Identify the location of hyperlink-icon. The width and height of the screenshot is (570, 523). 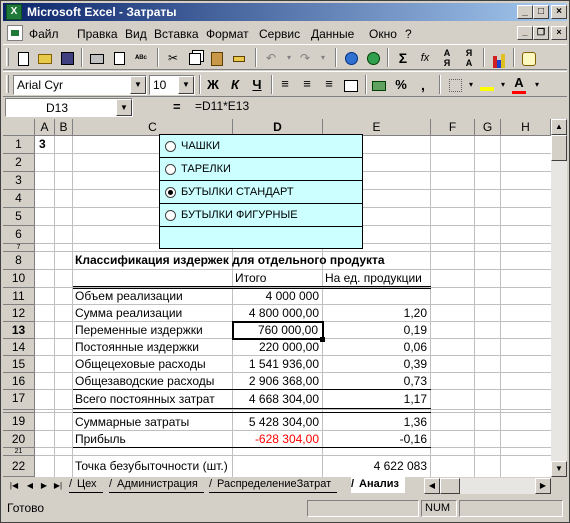
(351, 58).